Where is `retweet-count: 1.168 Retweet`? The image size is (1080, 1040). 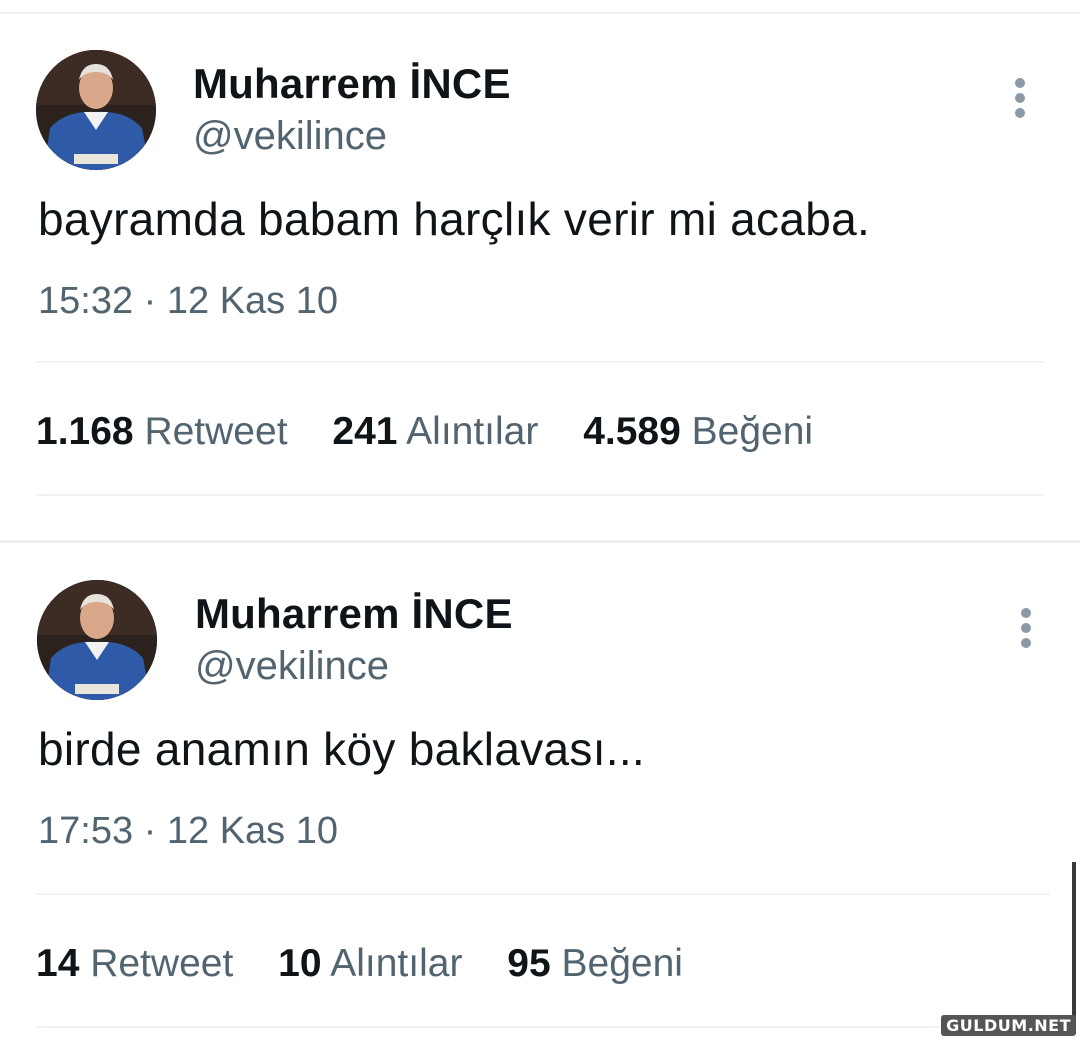
retweet-count: 1.168 Retweet is located at coordinates (162, 432).